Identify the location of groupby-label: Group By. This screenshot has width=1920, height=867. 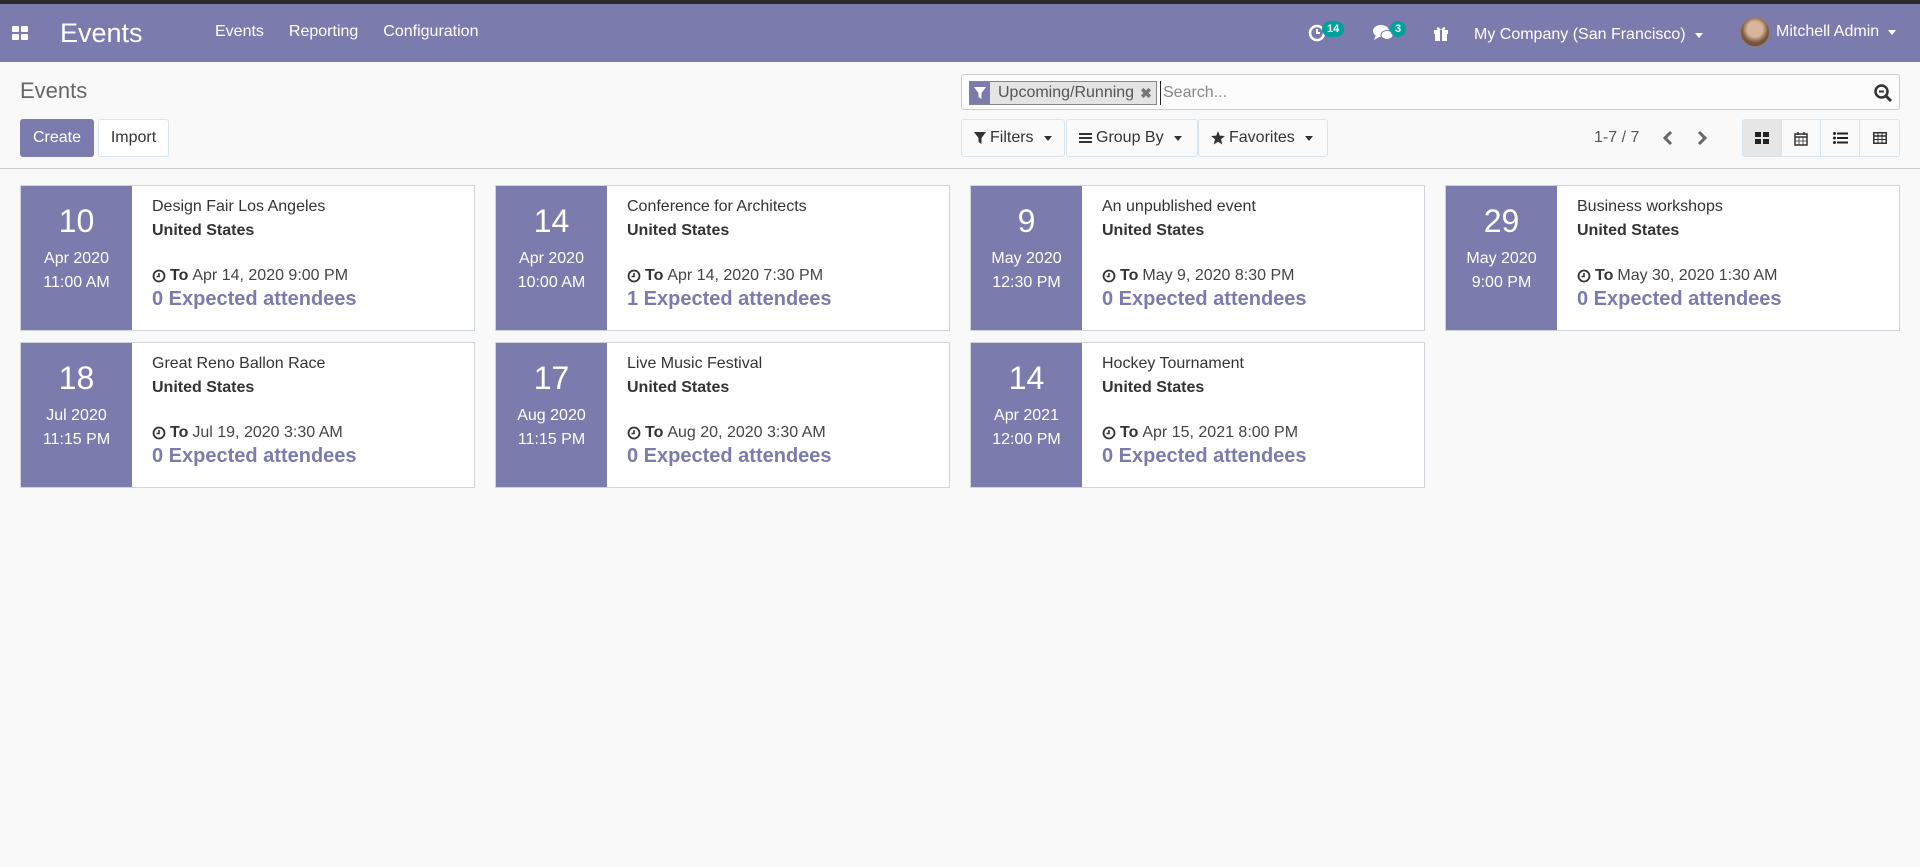
(1130, 137).